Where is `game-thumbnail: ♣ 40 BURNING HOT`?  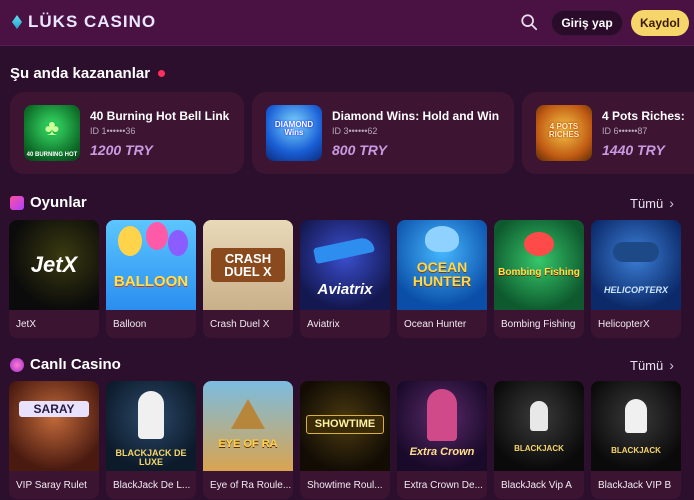
game-thumbnail: ♣ 40 BURNING HOT is located at coordinates (52, 133).